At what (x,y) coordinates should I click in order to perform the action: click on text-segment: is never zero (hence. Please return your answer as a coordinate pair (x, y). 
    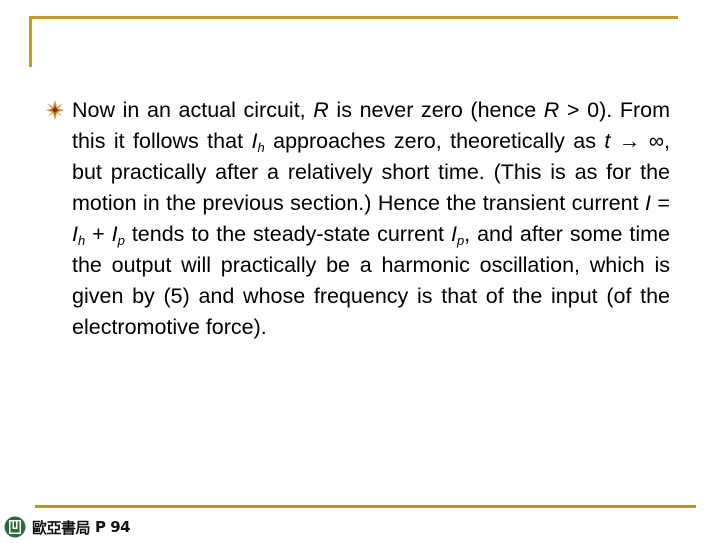
    Looking at the image, I should click on (436, 110).